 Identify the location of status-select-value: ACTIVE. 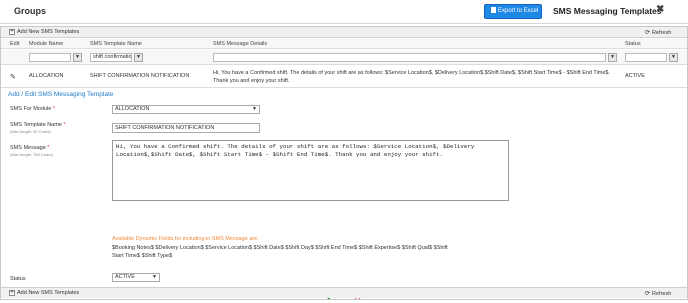
(125, 277).